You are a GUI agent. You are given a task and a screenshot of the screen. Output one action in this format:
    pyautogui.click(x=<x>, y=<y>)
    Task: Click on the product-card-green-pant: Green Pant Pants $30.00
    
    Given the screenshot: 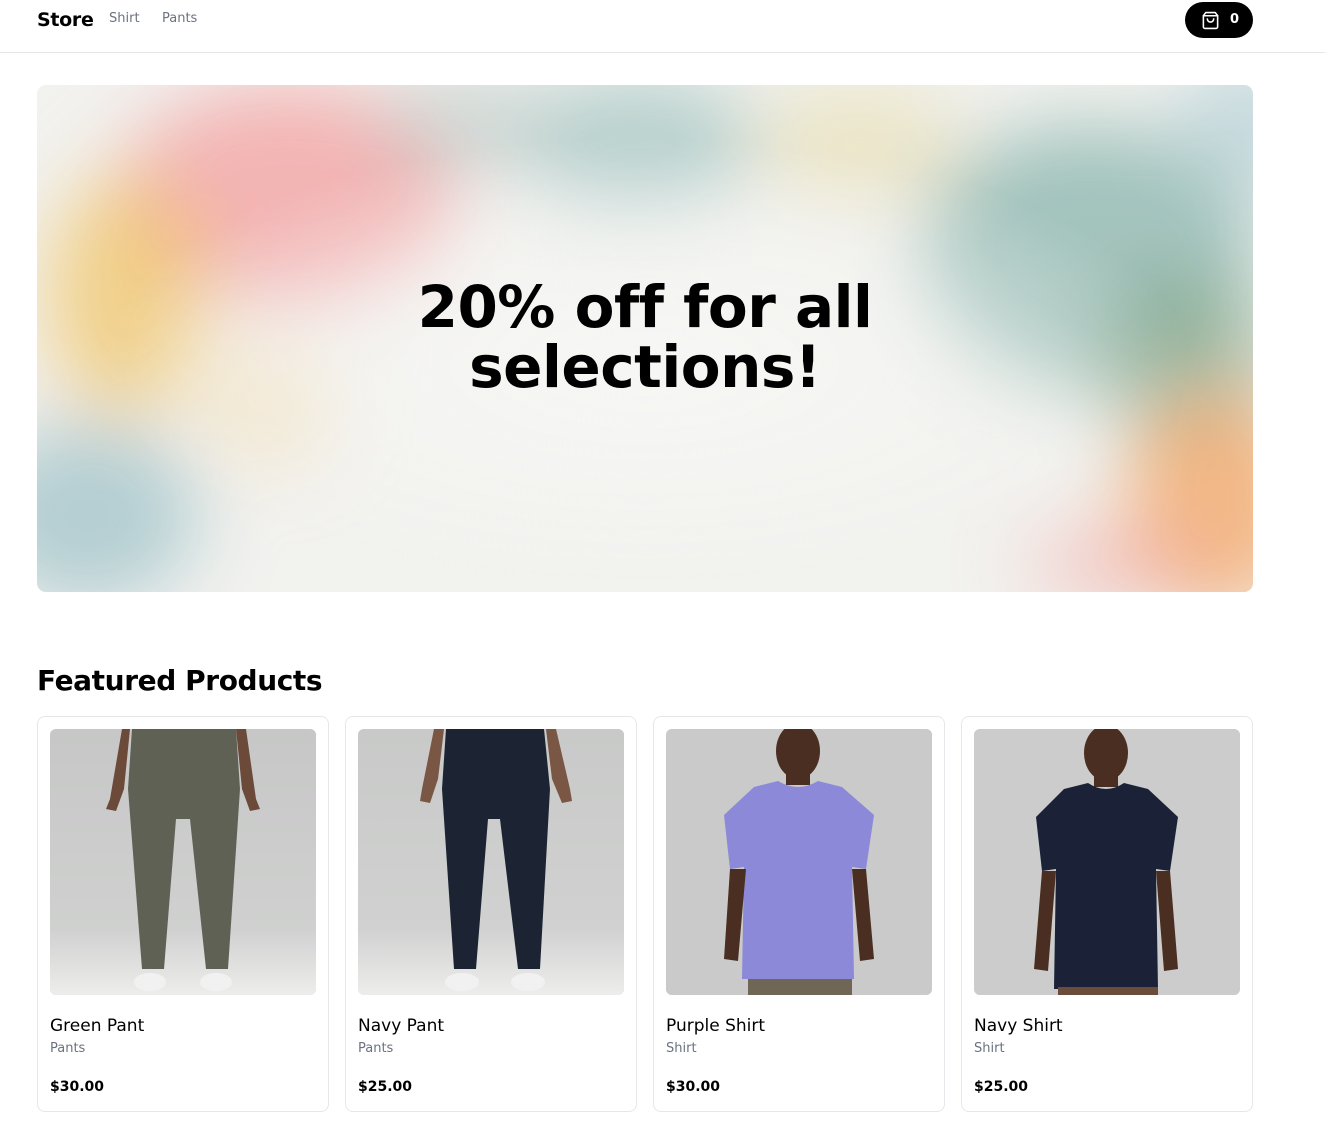 What is the action you would take?
    pyautogui.click(x=183, y=914)
    